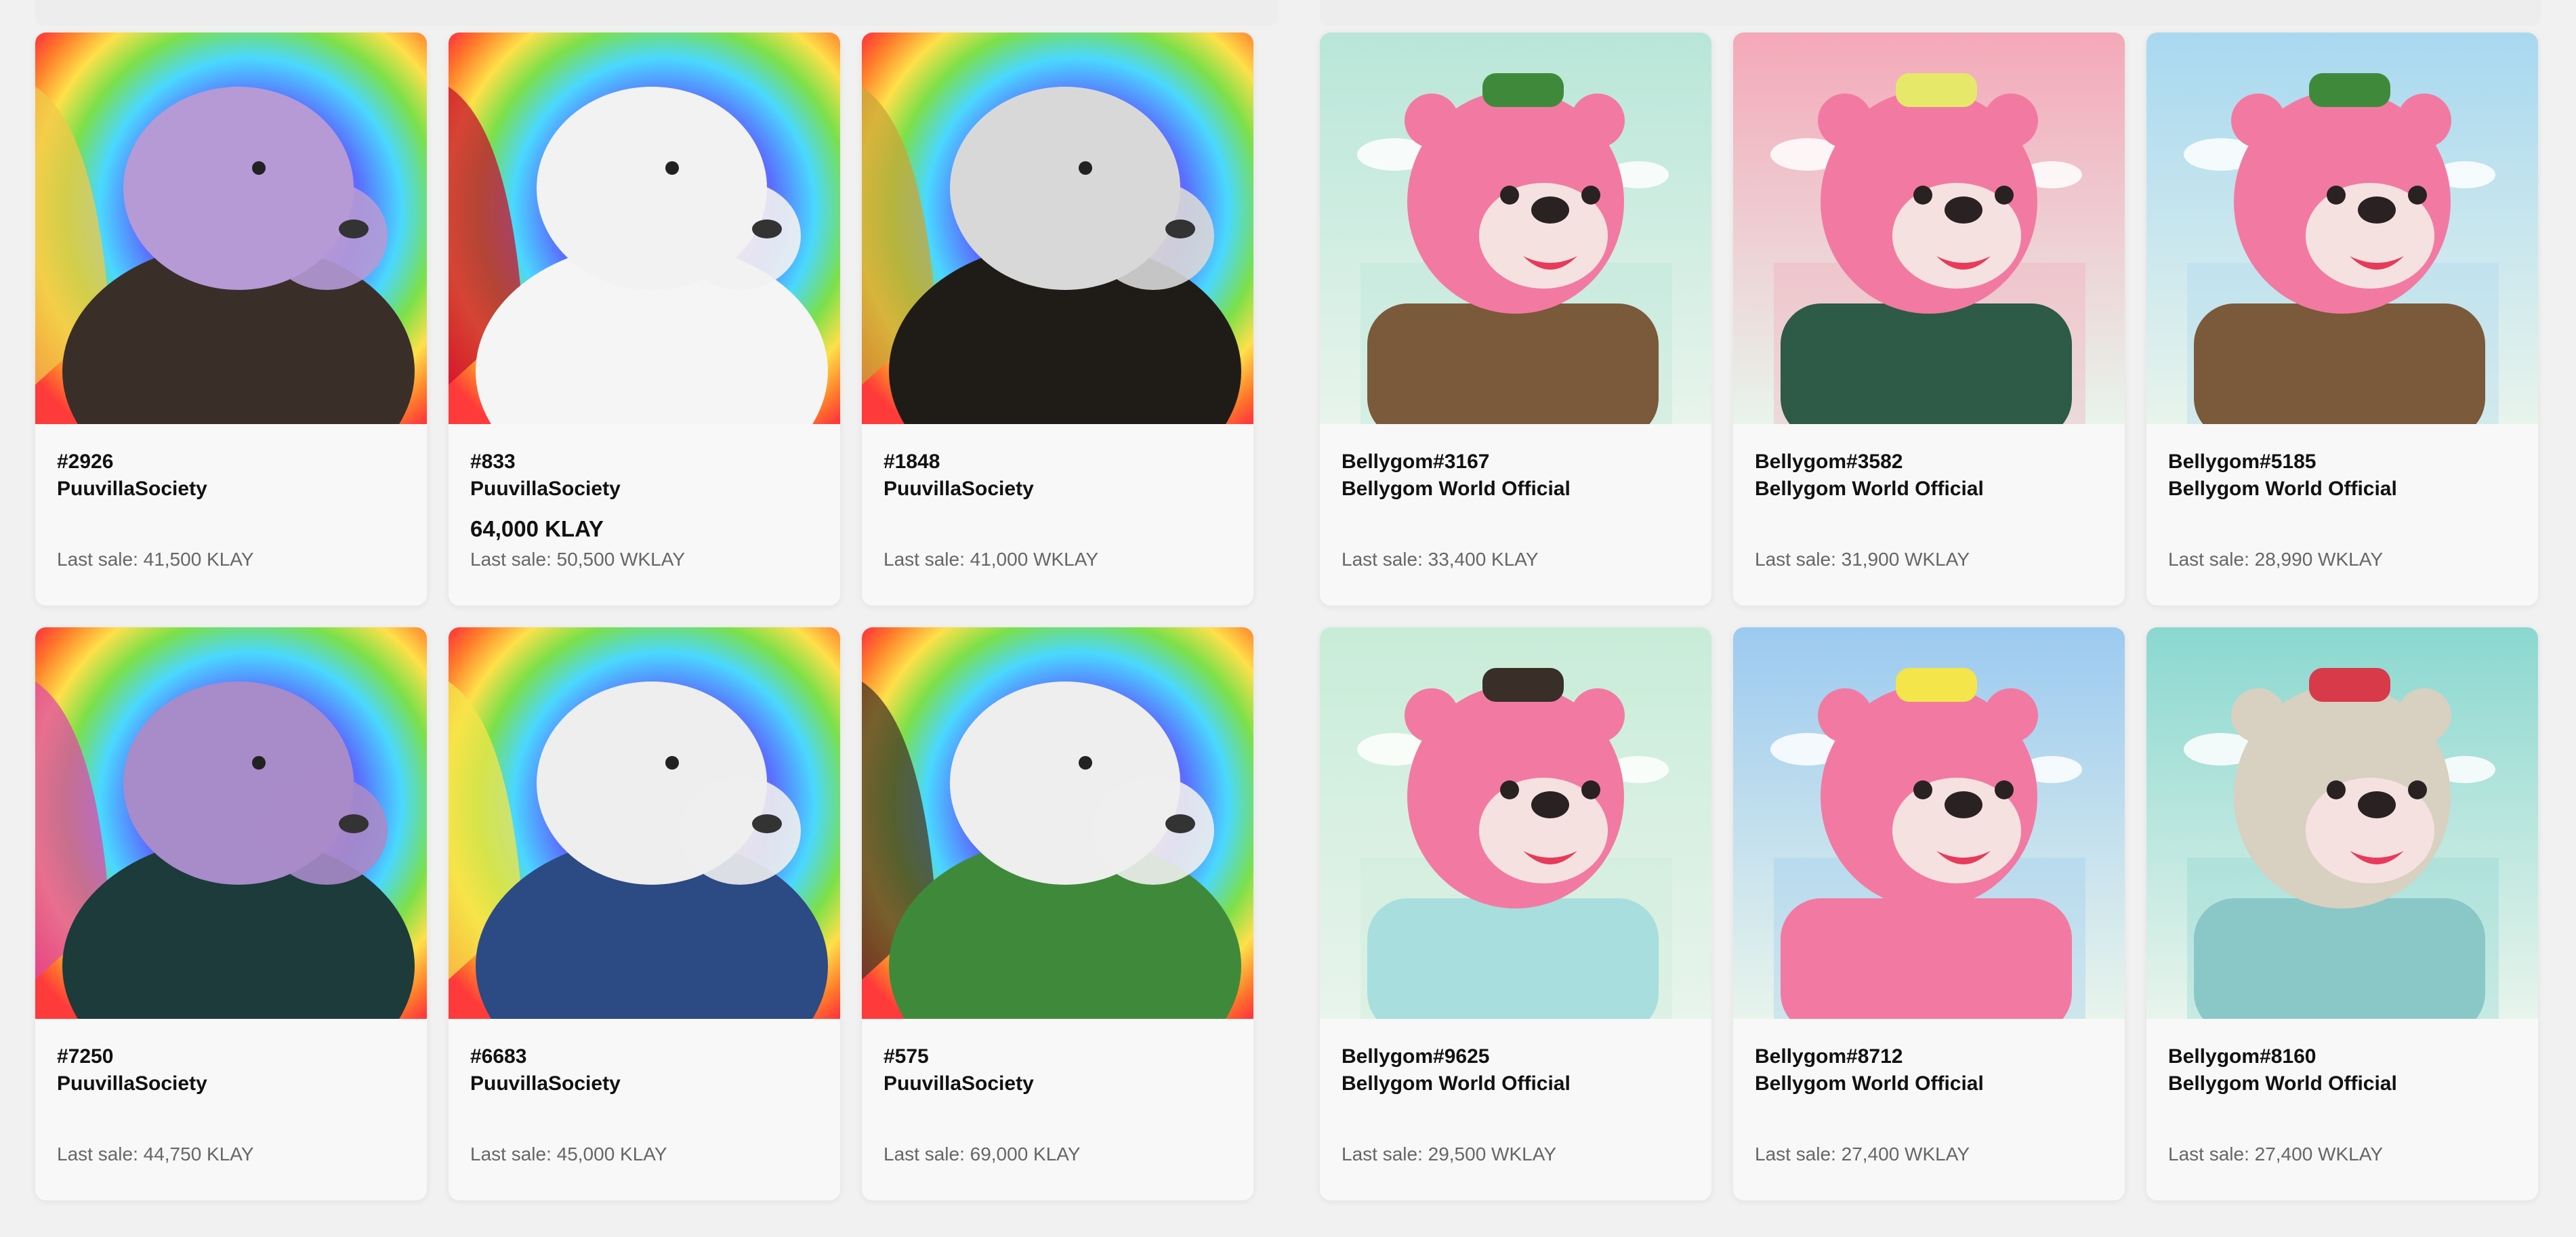  What do you see at coordinates (656, 13) in the screenshot?
I see `scroll-fade-top-left` at bounding box center [656, 13].